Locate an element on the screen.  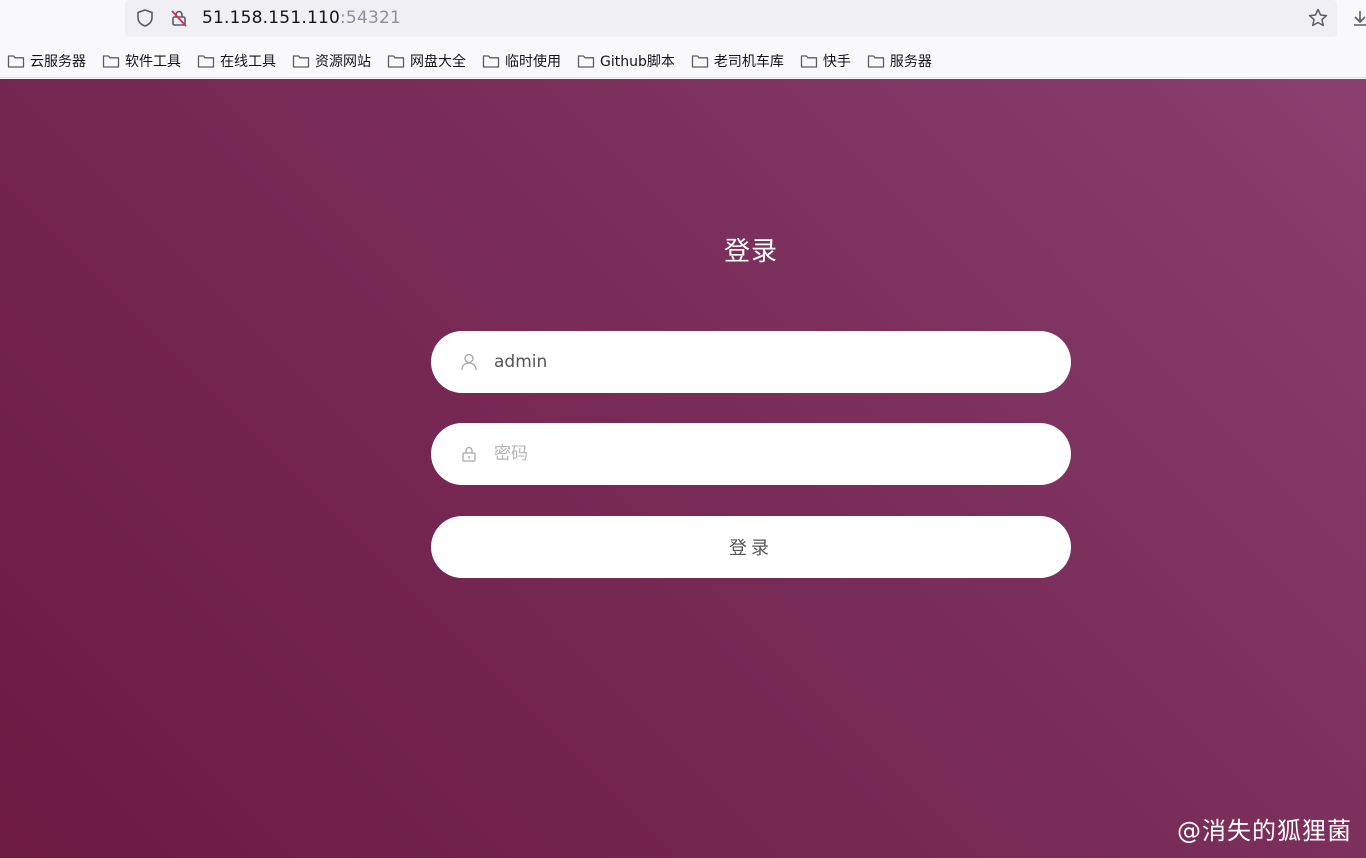
login-title: 登录 is located at coordinates (750, 252).